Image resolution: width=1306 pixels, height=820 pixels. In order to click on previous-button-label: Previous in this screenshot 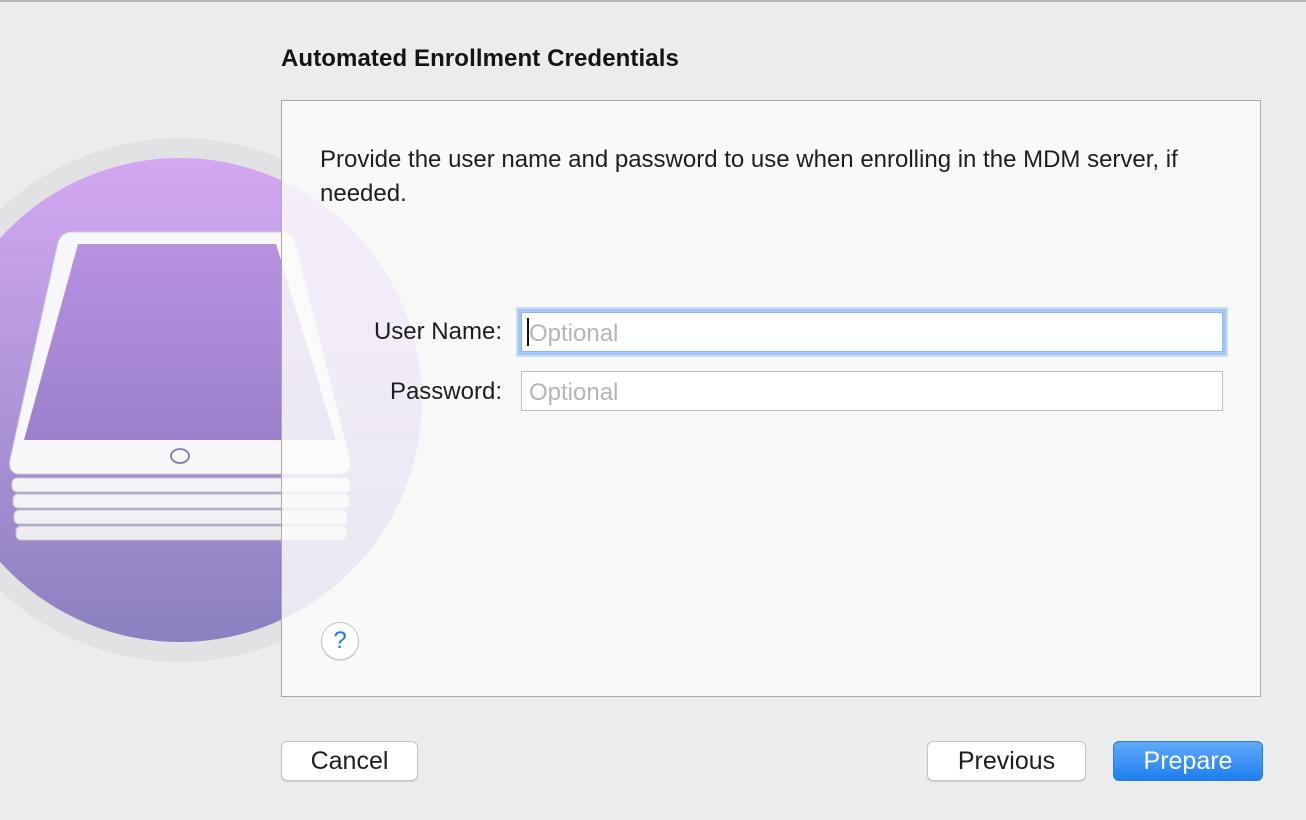, I will do `click(1006, 760)`.